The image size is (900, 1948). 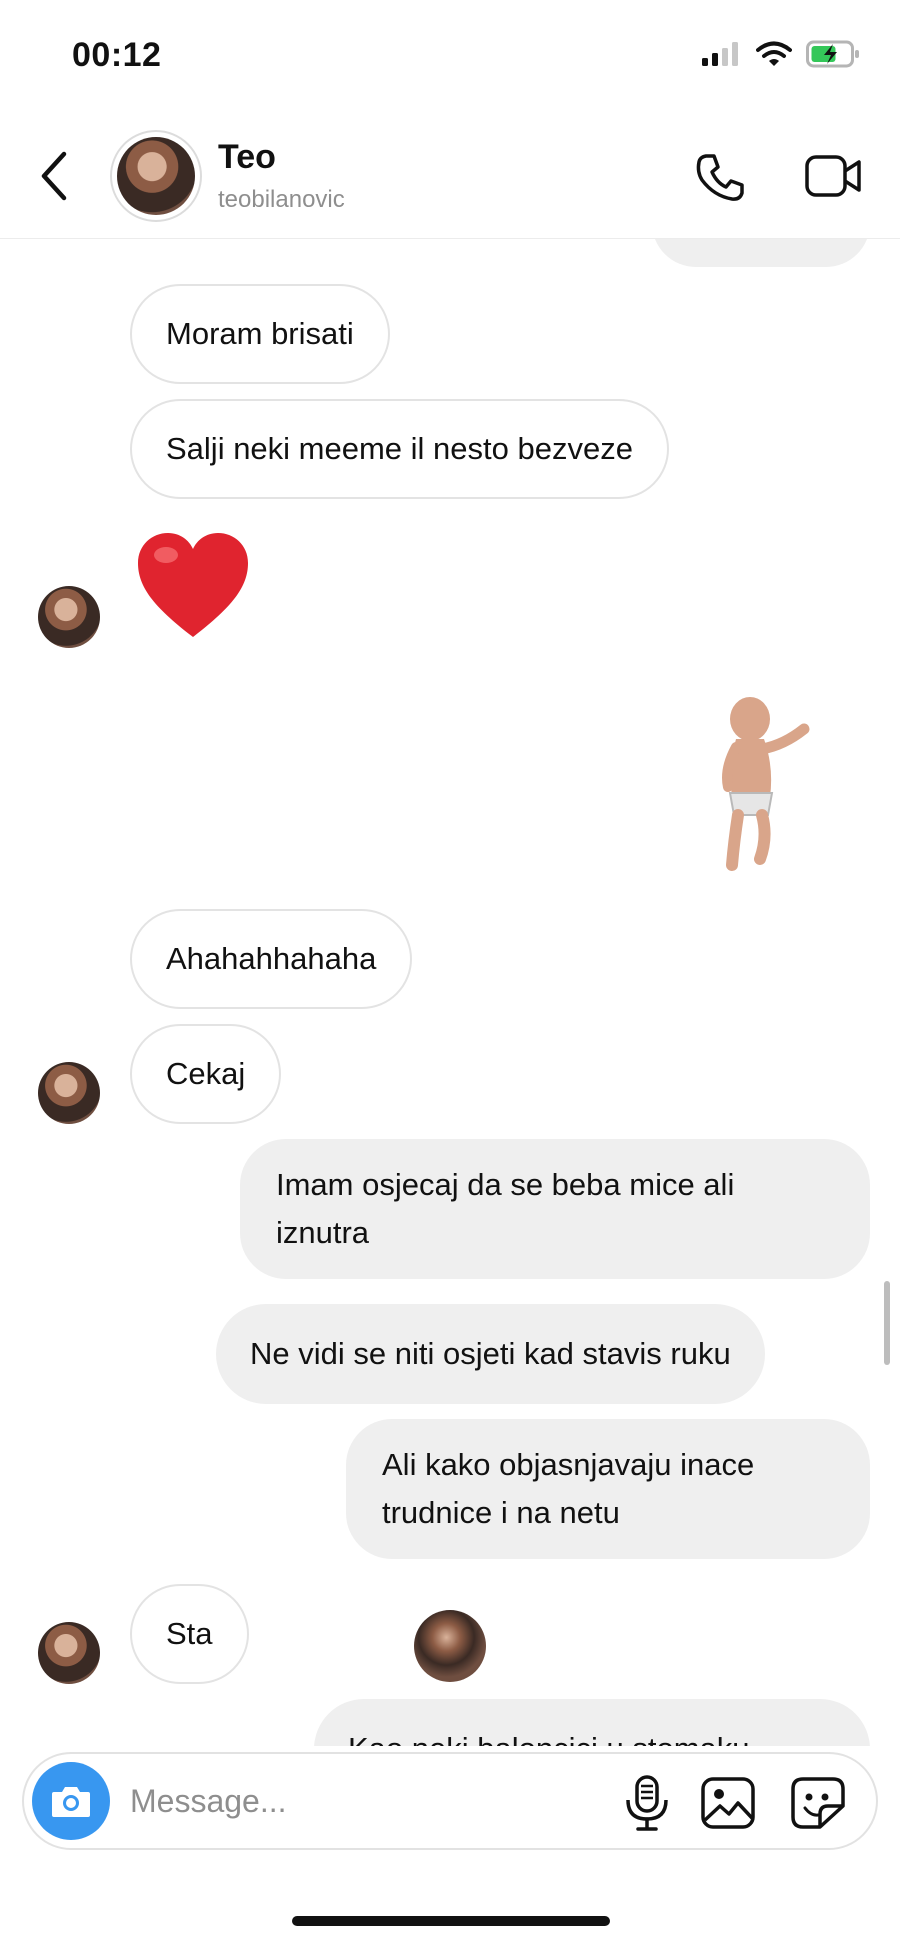 I want to click on signal-icon, so click(x=720, y=54).